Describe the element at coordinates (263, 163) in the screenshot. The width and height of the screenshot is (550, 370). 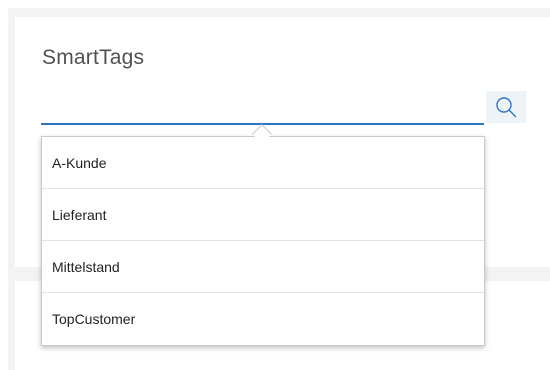
I see `suggestion-item-a-kunde: A-Kunde` at that location.